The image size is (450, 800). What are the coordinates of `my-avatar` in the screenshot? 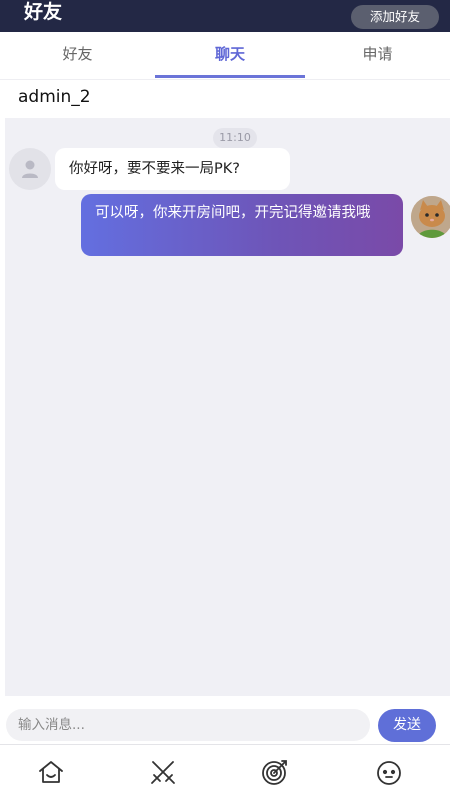 It's located at (430, 217).